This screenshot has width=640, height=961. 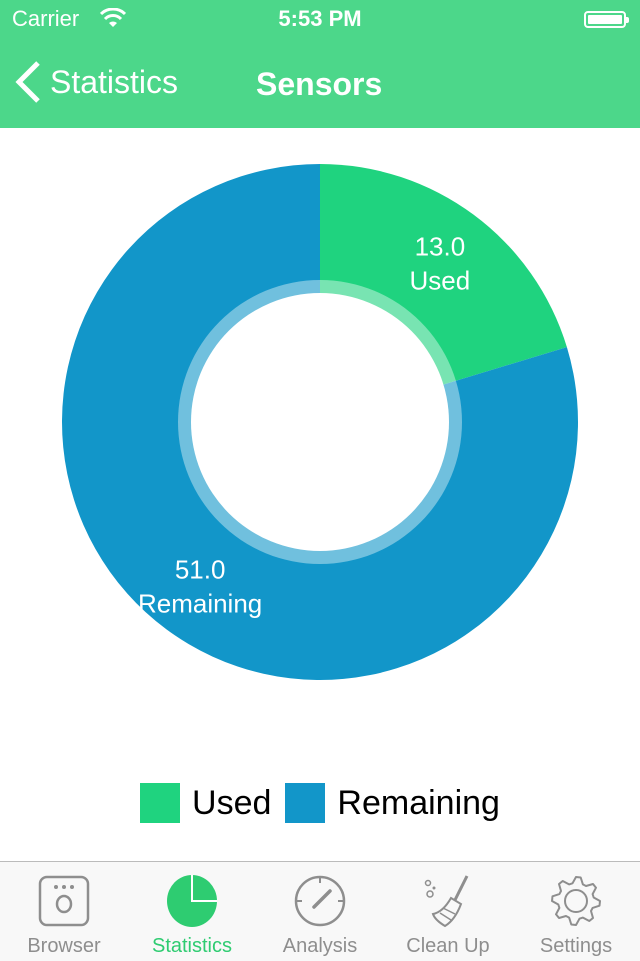 What do you see at coordinates (440, 280) in the screenshot?
I see `data-label-name: Used` at bounding box center [440, 280].